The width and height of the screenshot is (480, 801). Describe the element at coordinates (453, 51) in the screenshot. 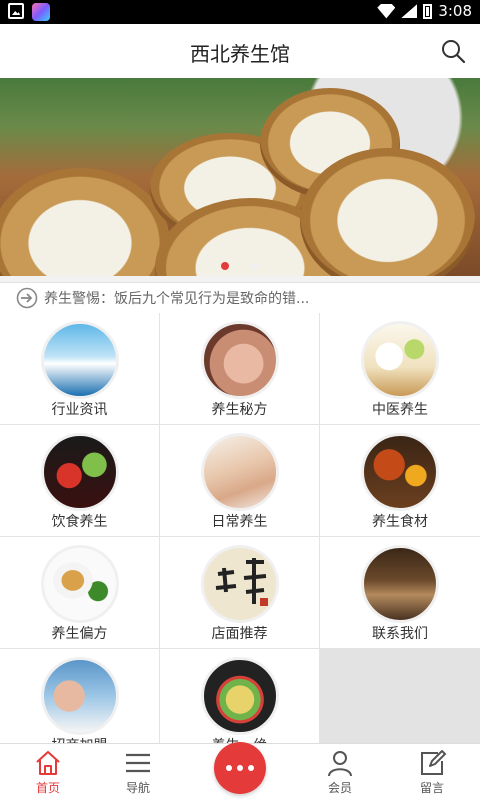

I see `search-icon` at that location.